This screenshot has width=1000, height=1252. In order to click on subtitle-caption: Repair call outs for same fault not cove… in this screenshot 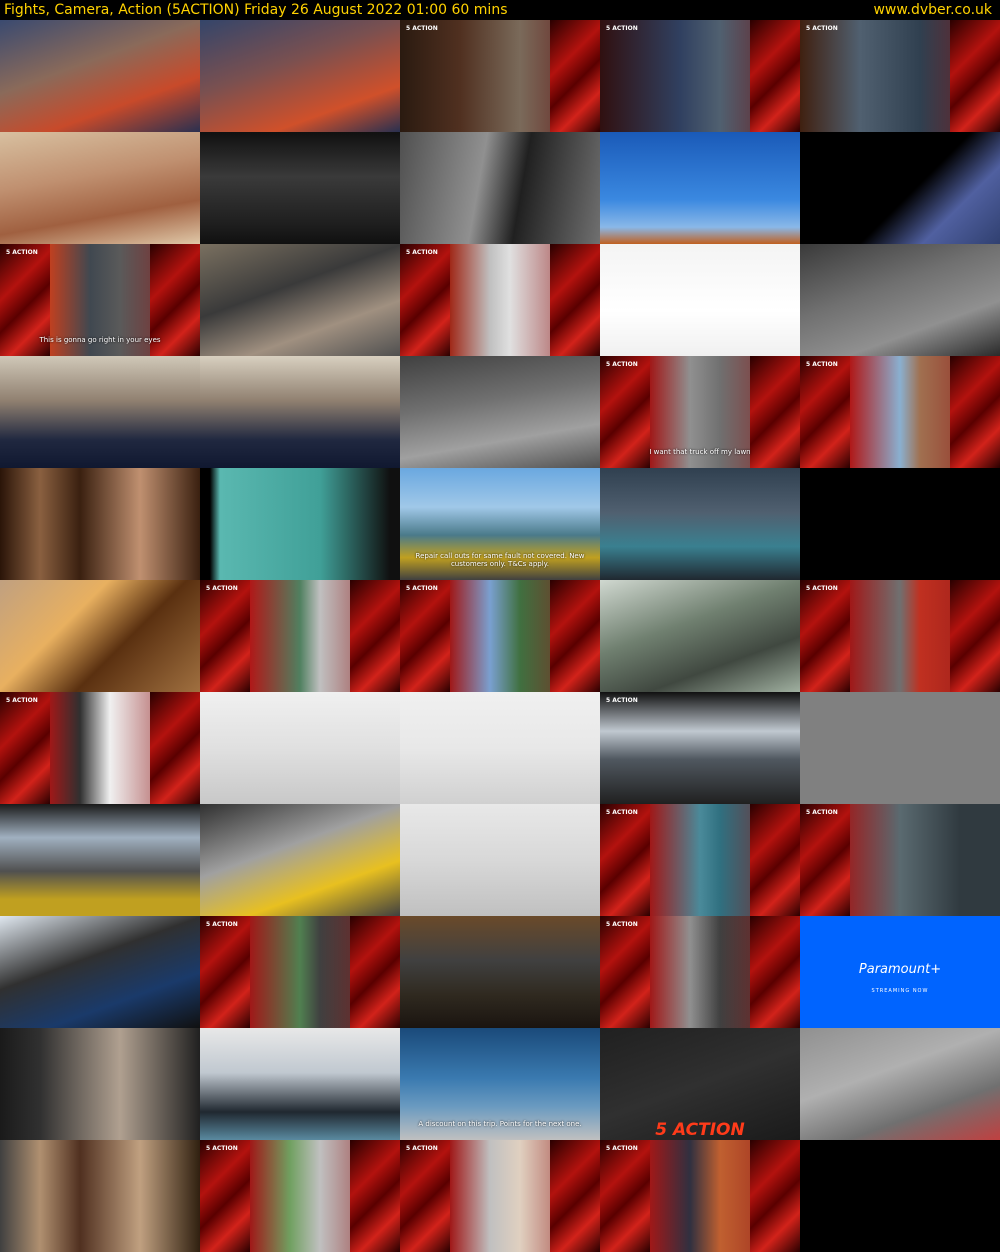, I will do `click(500, 560)`.